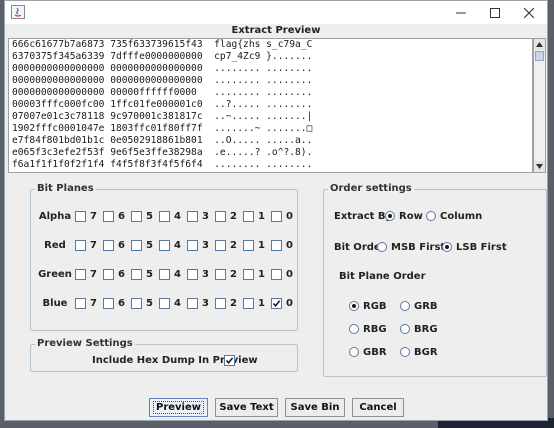 The width and height of the screenshot is (554, 428). I want to click on bit-plane-row-red: Red 7 6 5 4 3 2 1 0, so click(165, 245).